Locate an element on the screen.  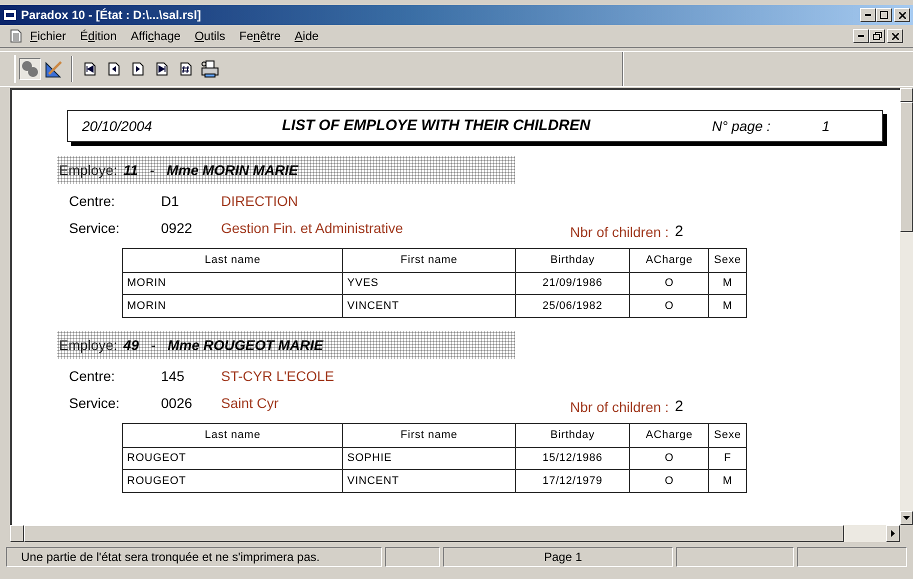
menu-item: Affichage is located at coordinates (155, 36).